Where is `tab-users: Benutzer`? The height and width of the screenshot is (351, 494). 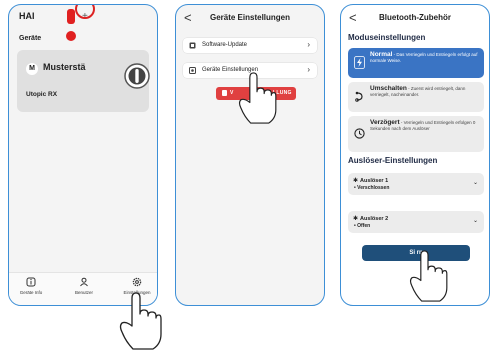
tab-users: Benutzer is located at coordinates (84, 286).